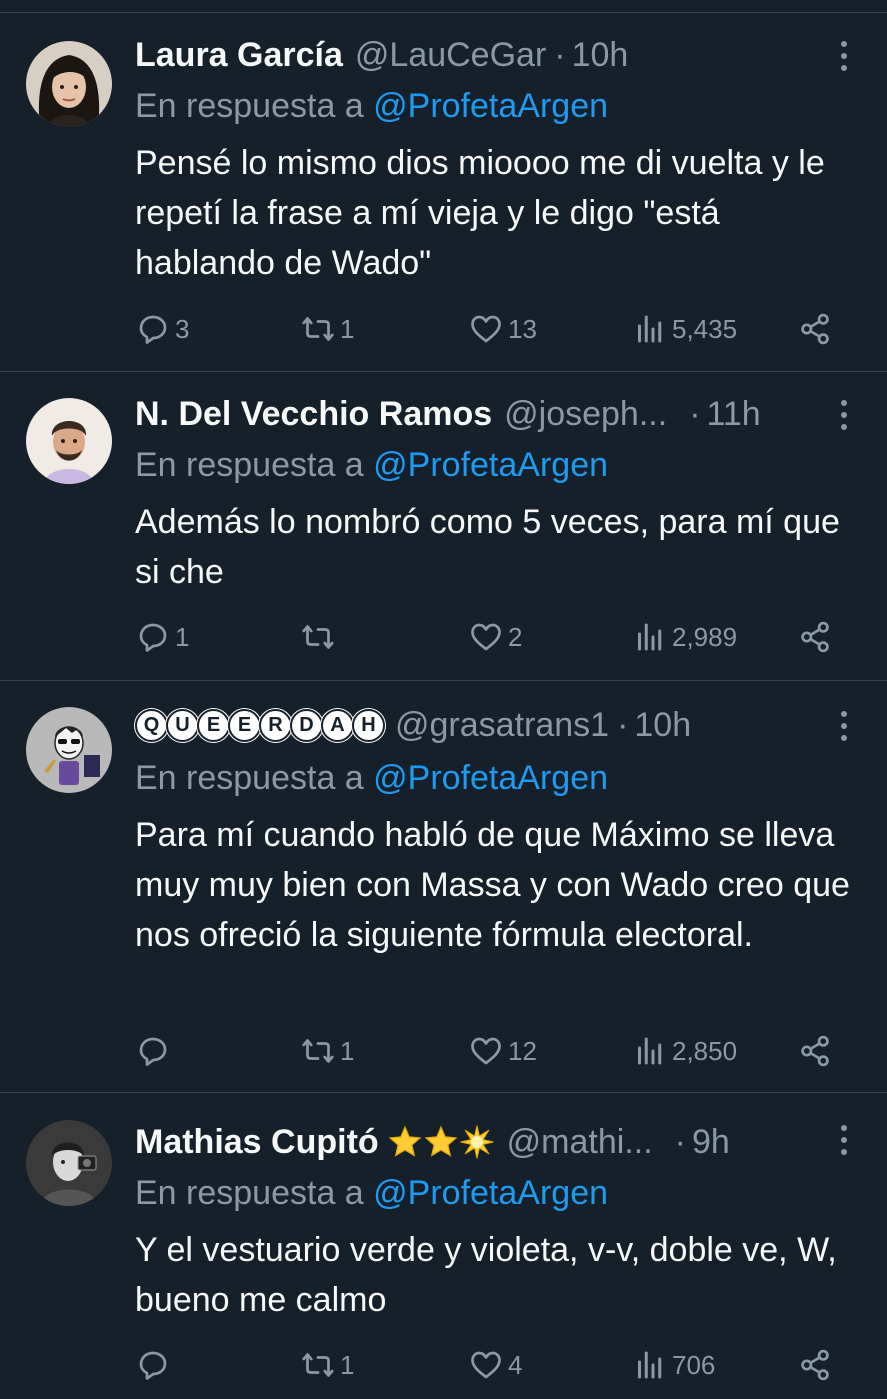  What do you see at coordinates (275, 725) in the screenshot?
I see `name-letter: R` at bounding box center [275, 725].